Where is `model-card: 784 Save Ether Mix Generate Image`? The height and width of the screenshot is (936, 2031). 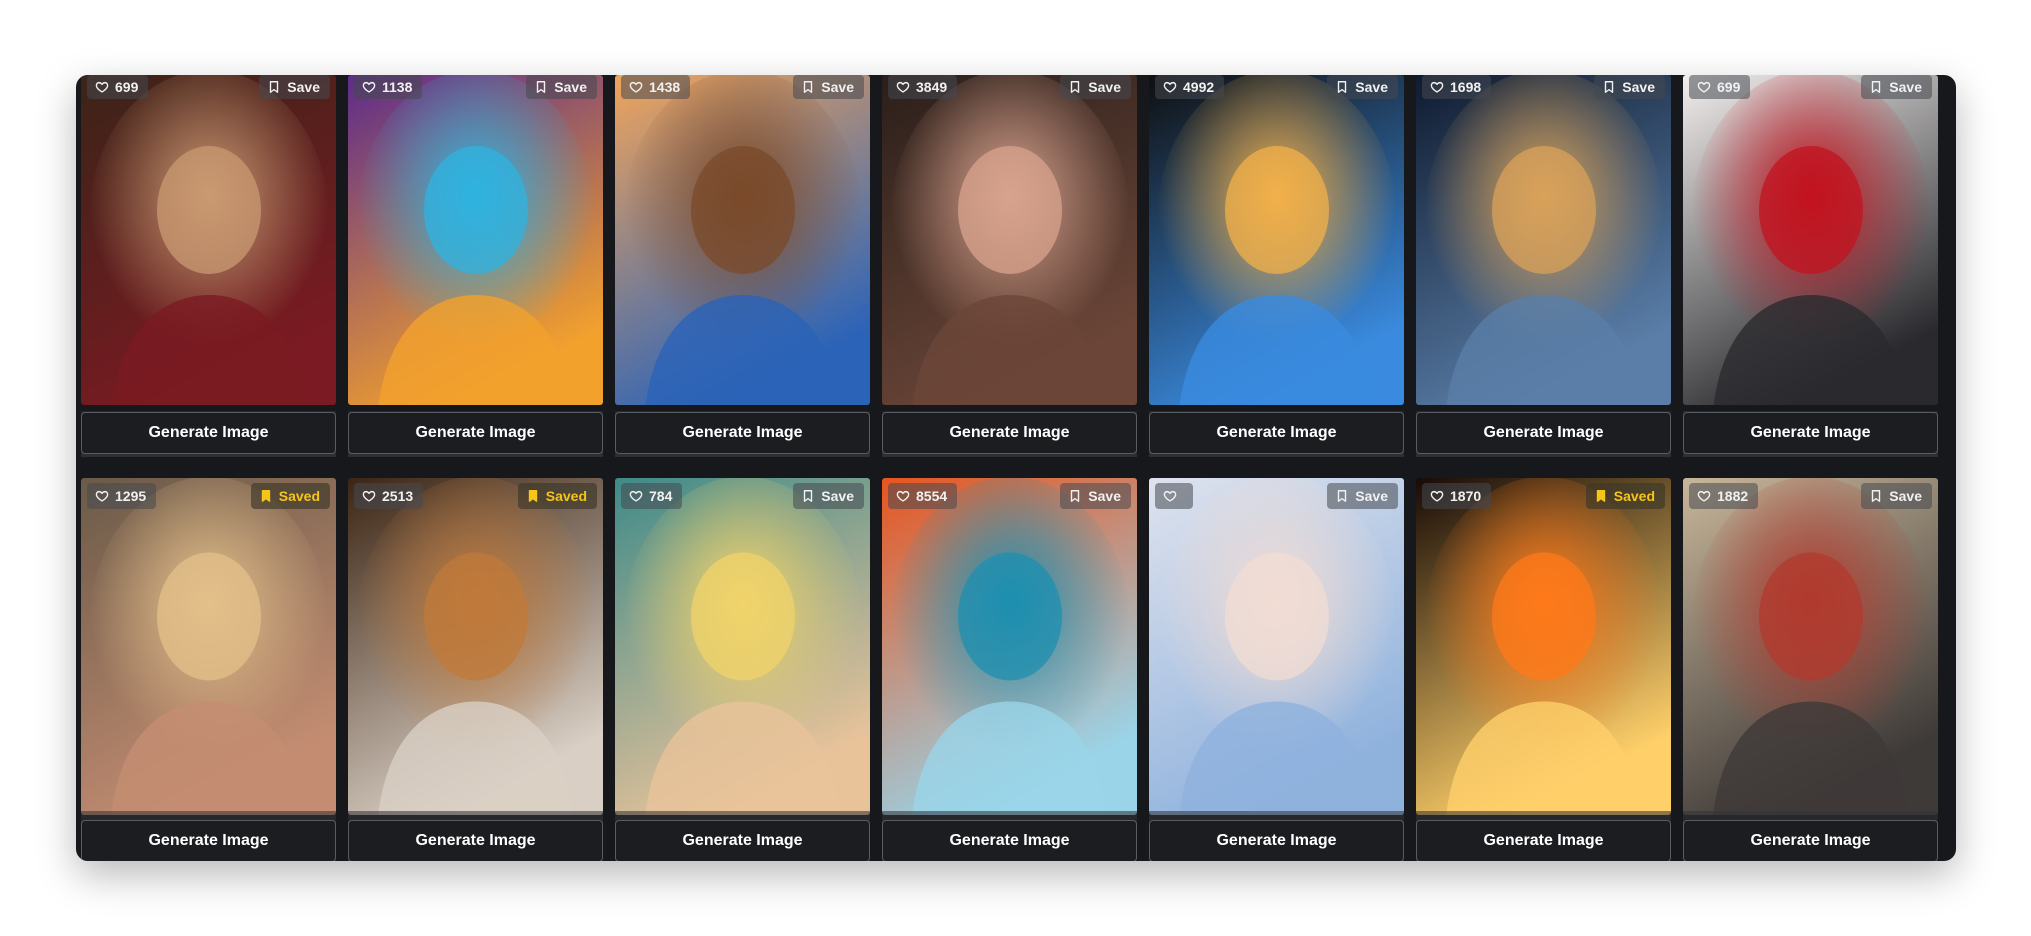 model-card: 784 Save Ether Mix Generate Image is located at coordinates (742, 668).